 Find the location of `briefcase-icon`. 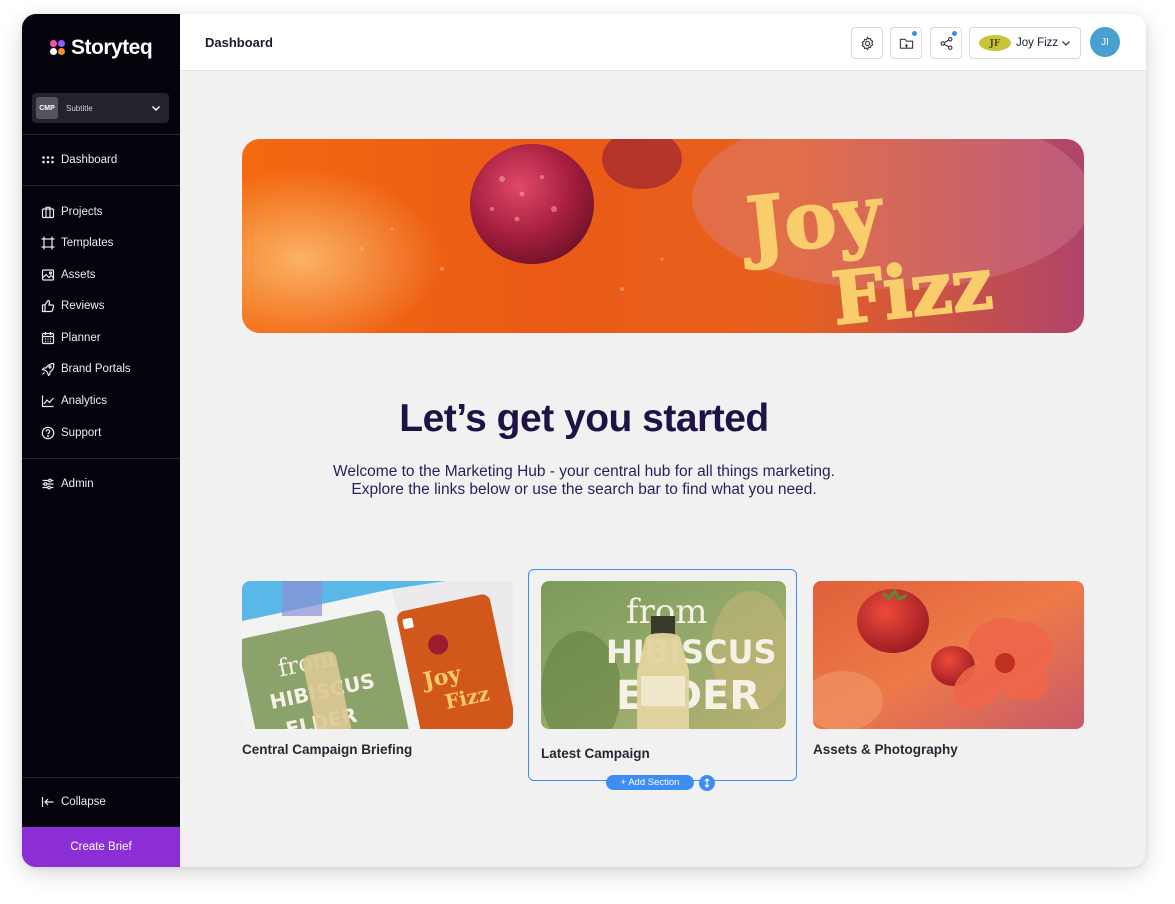

briefcase-icon is located at coordinates (48, 212).